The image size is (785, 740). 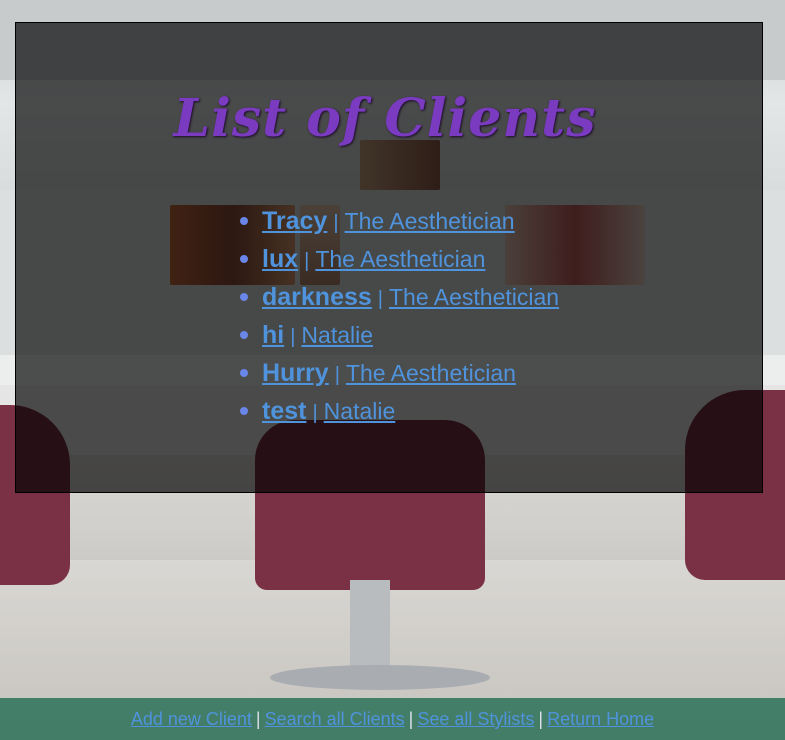 What do you see at coordinates (273, 335) in the screenshot?
I see `client-link: hi` at bounding box center [273, 335].